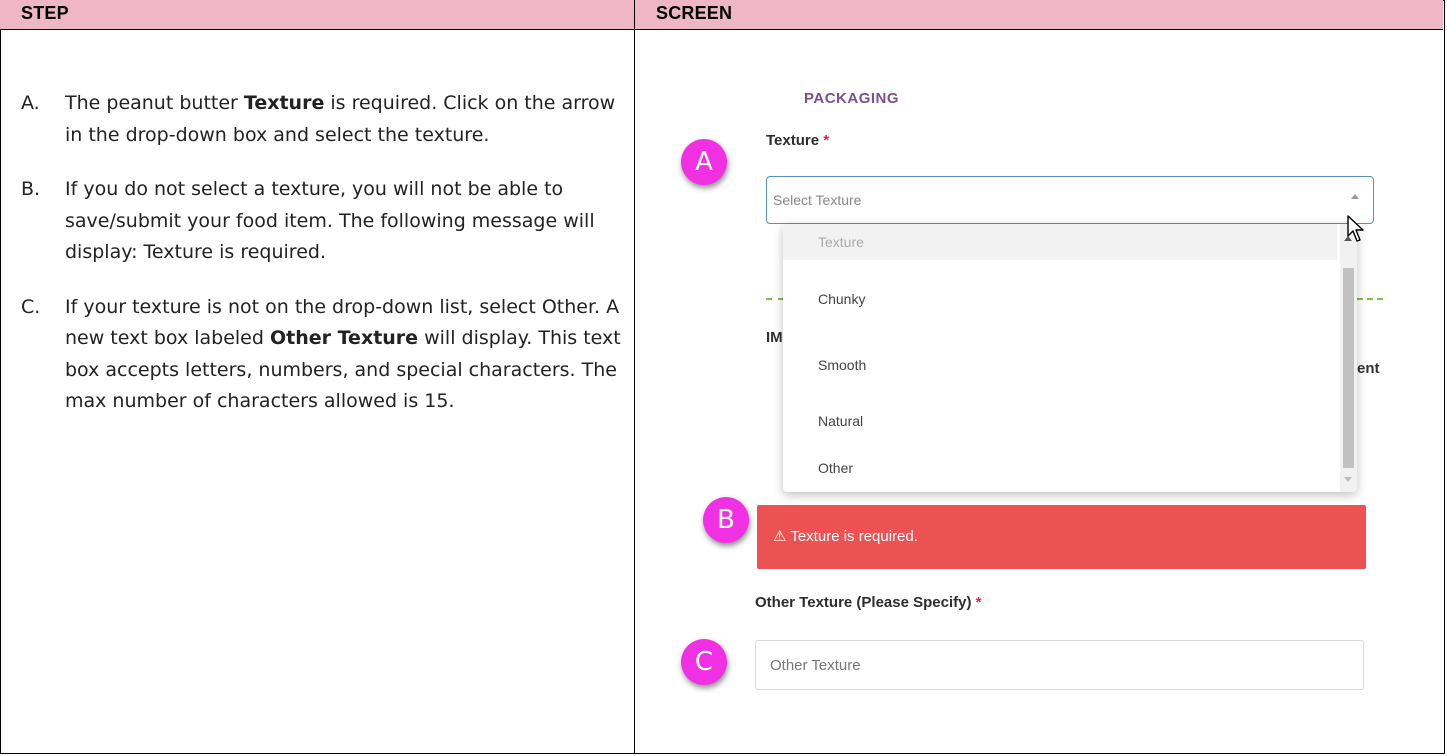 The width and height of the screenshot is (1447, 756). Describe the element at coordinates (317, 15) in the screenshot. I see `step-column-header: STEP` at that location.